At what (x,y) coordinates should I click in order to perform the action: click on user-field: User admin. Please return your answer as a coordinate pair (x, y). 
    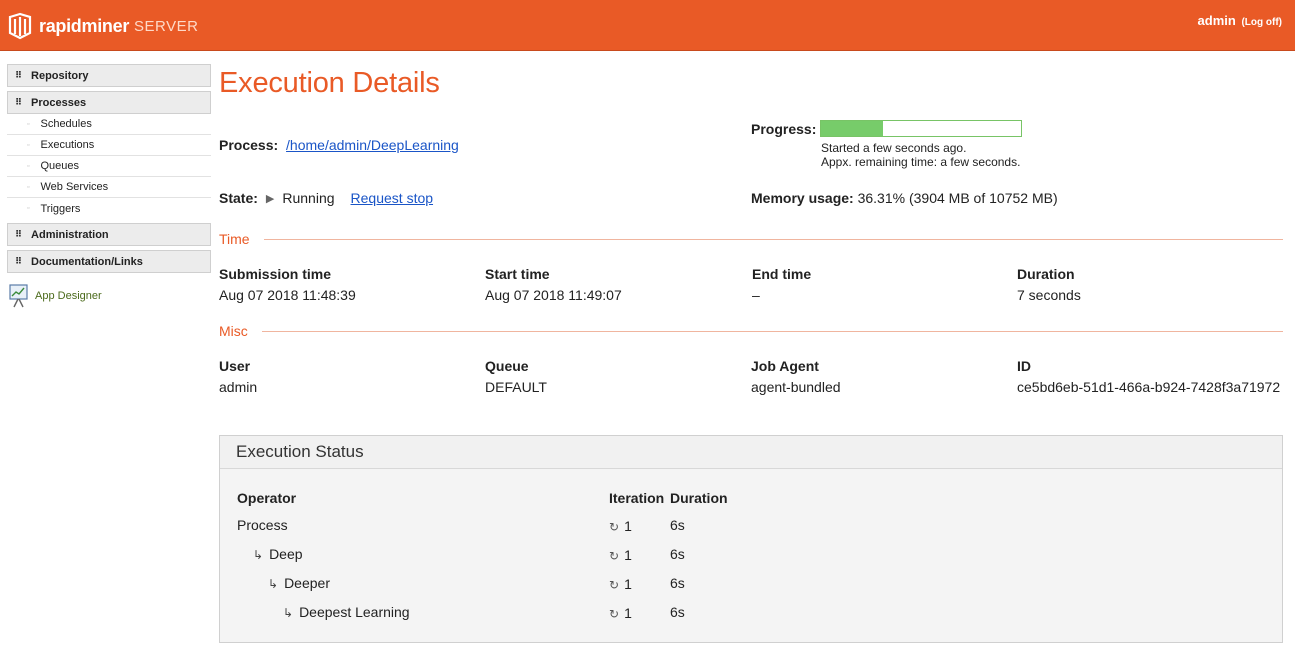
    Looking at the image, I should click on (238, 377).